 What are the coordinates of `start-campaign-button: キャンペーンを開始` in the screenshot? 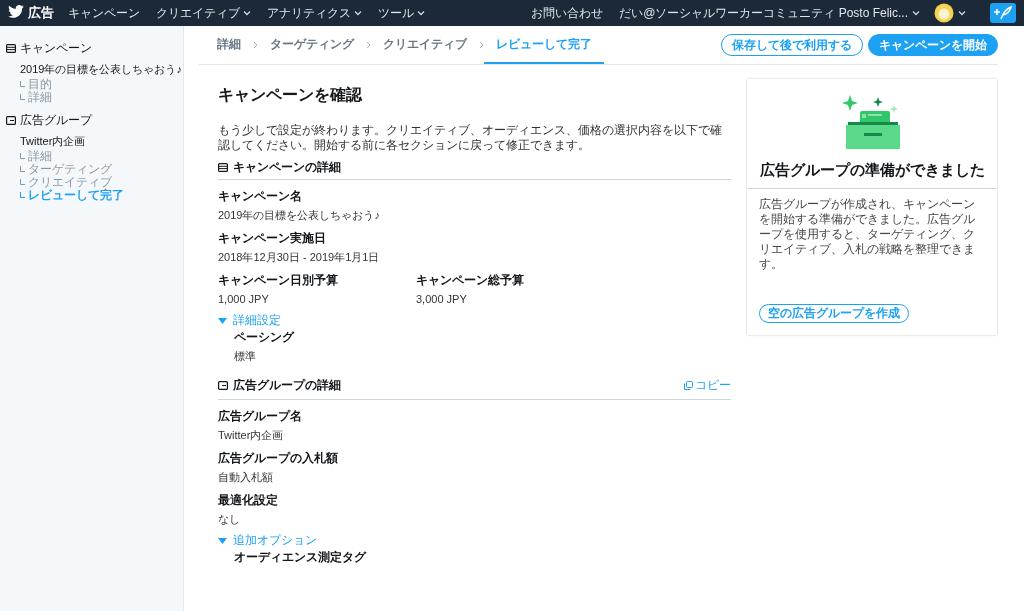 It's located at (933, 45).